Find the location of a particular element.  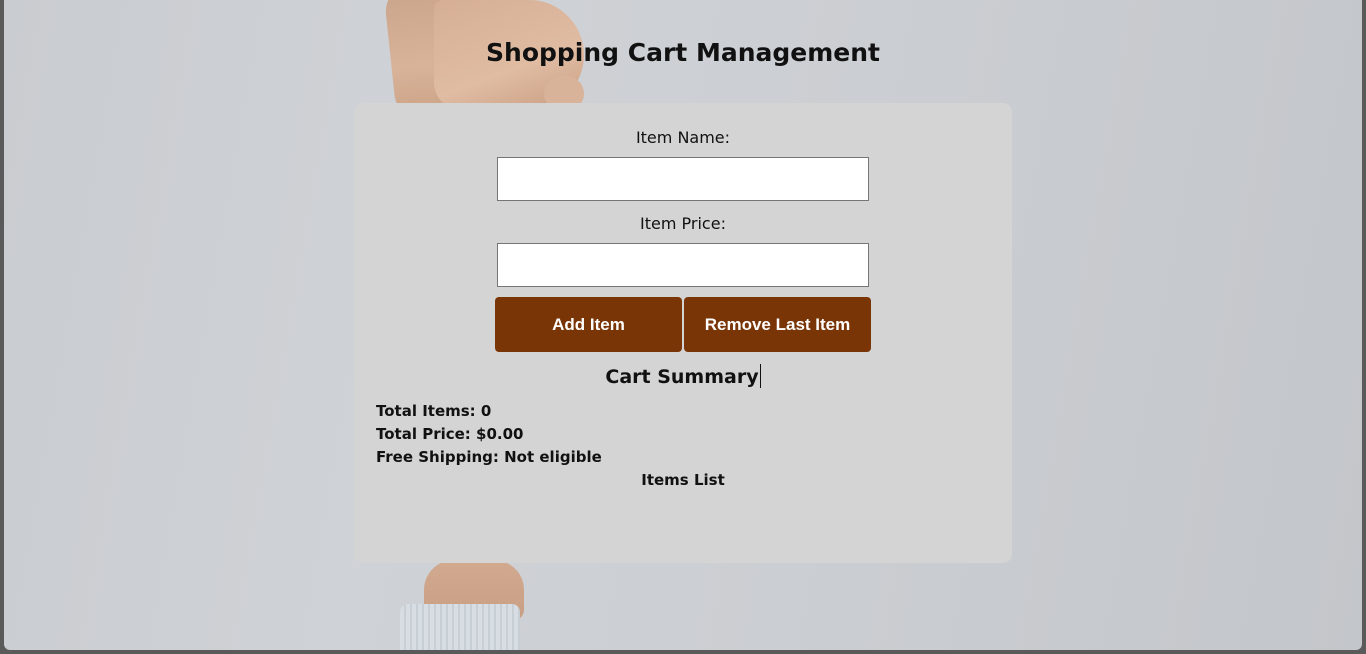

text-cursor is located at coordinates (760, 376).